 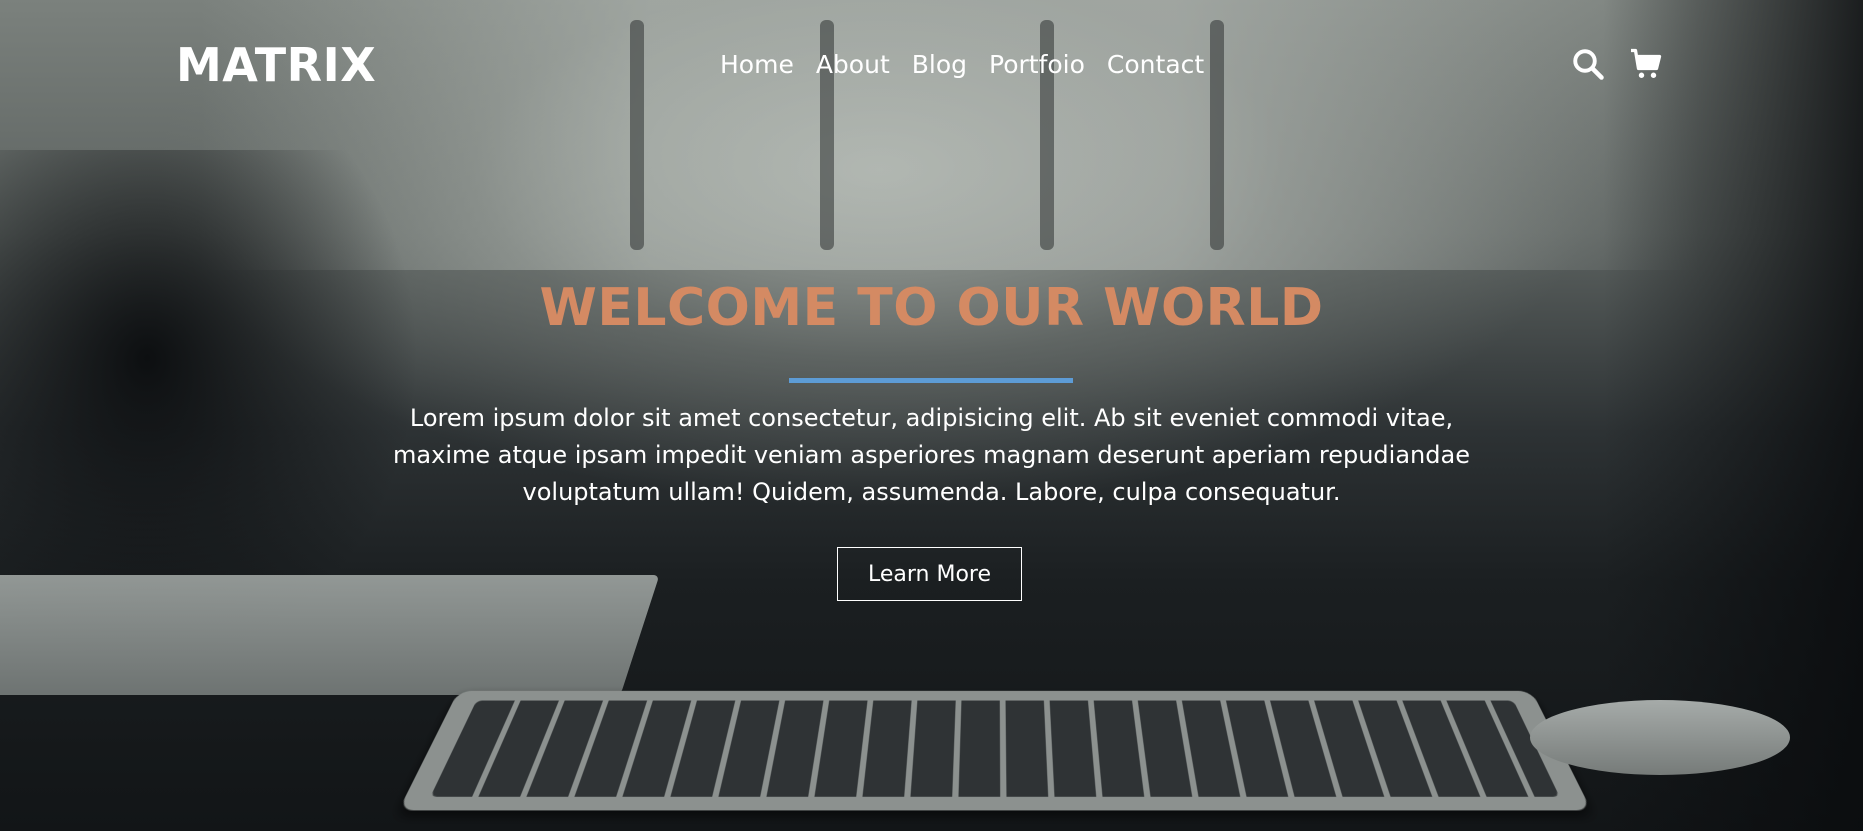 What do you see at coordinates (1588, 64) in the screenshot?
I see `search-icon` at bounding box center [1588, 64].